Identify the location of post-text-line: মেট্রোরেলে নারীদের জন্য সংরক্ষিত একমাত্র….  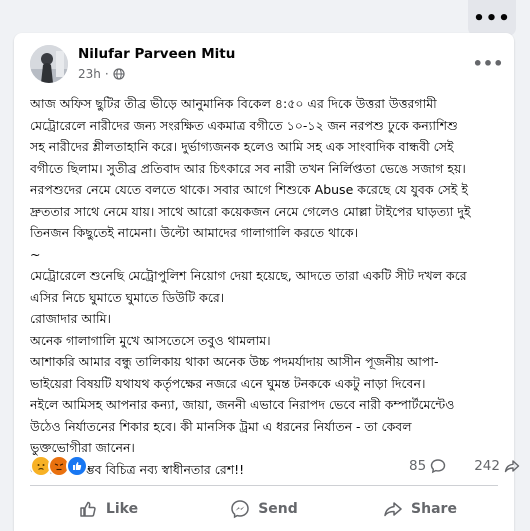
(244, 125).